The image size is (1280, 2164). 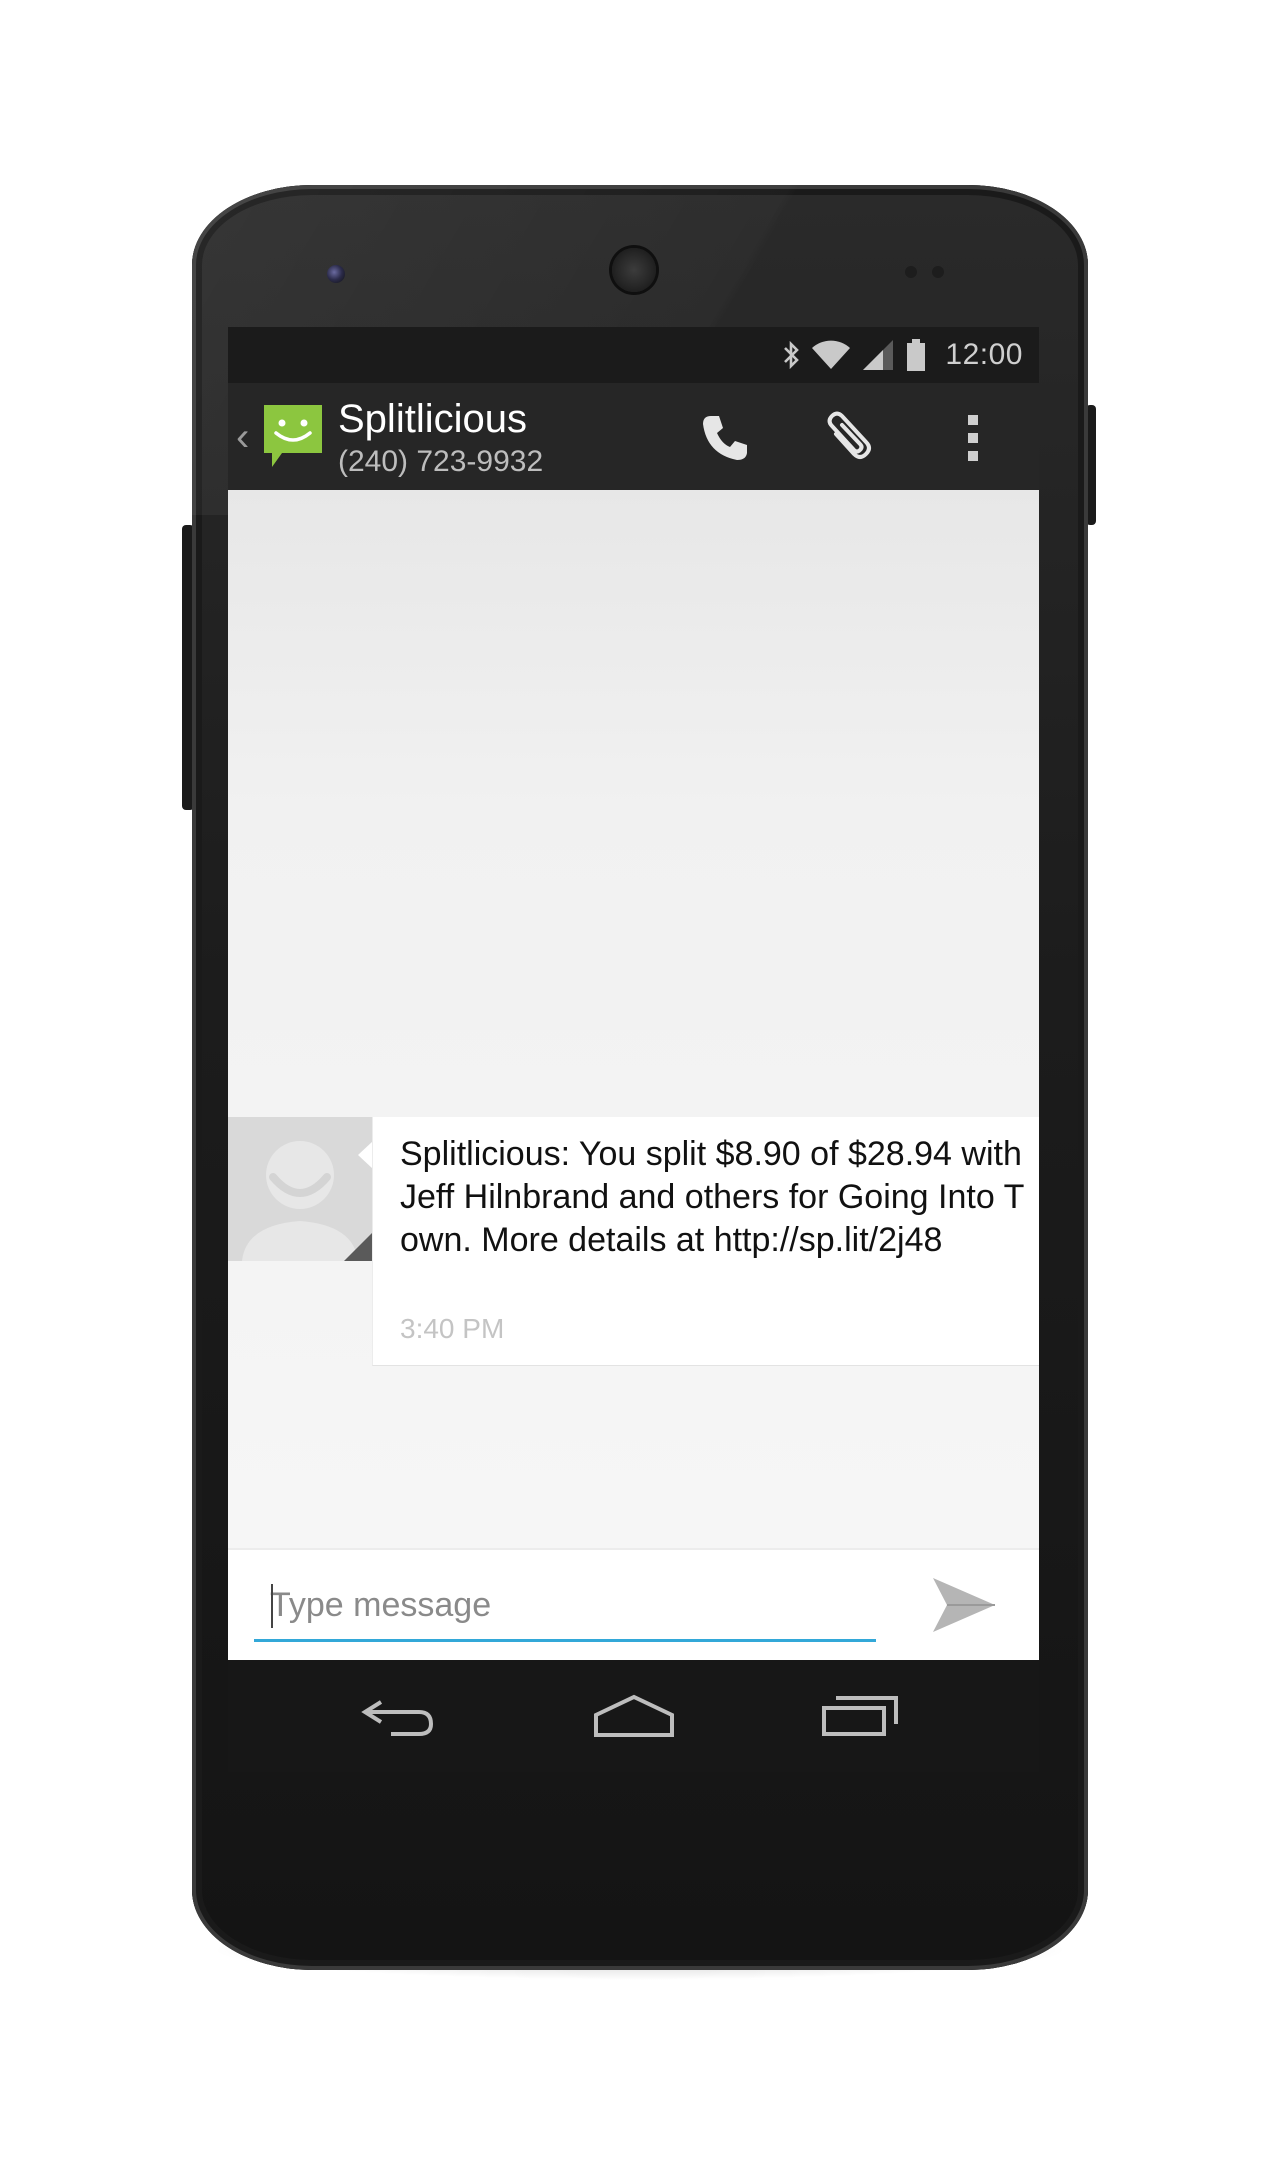 I want to click on avatar-badge-corner, so click(x=358, y=1247).